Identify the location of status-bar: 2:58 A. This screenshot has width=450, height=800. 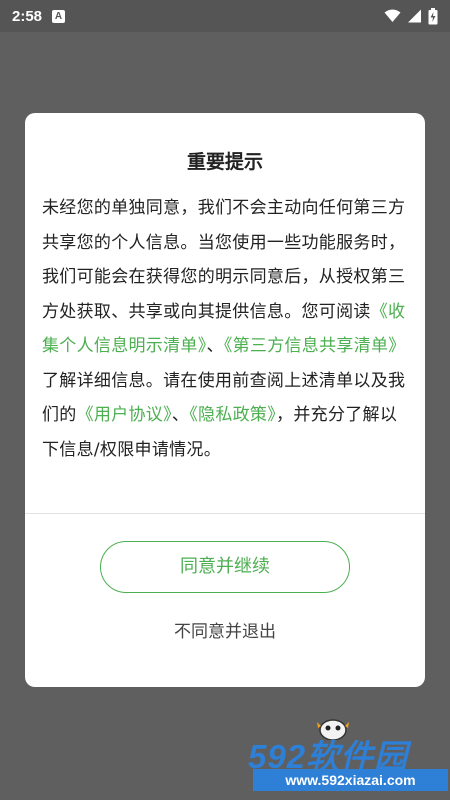
(225, 16).